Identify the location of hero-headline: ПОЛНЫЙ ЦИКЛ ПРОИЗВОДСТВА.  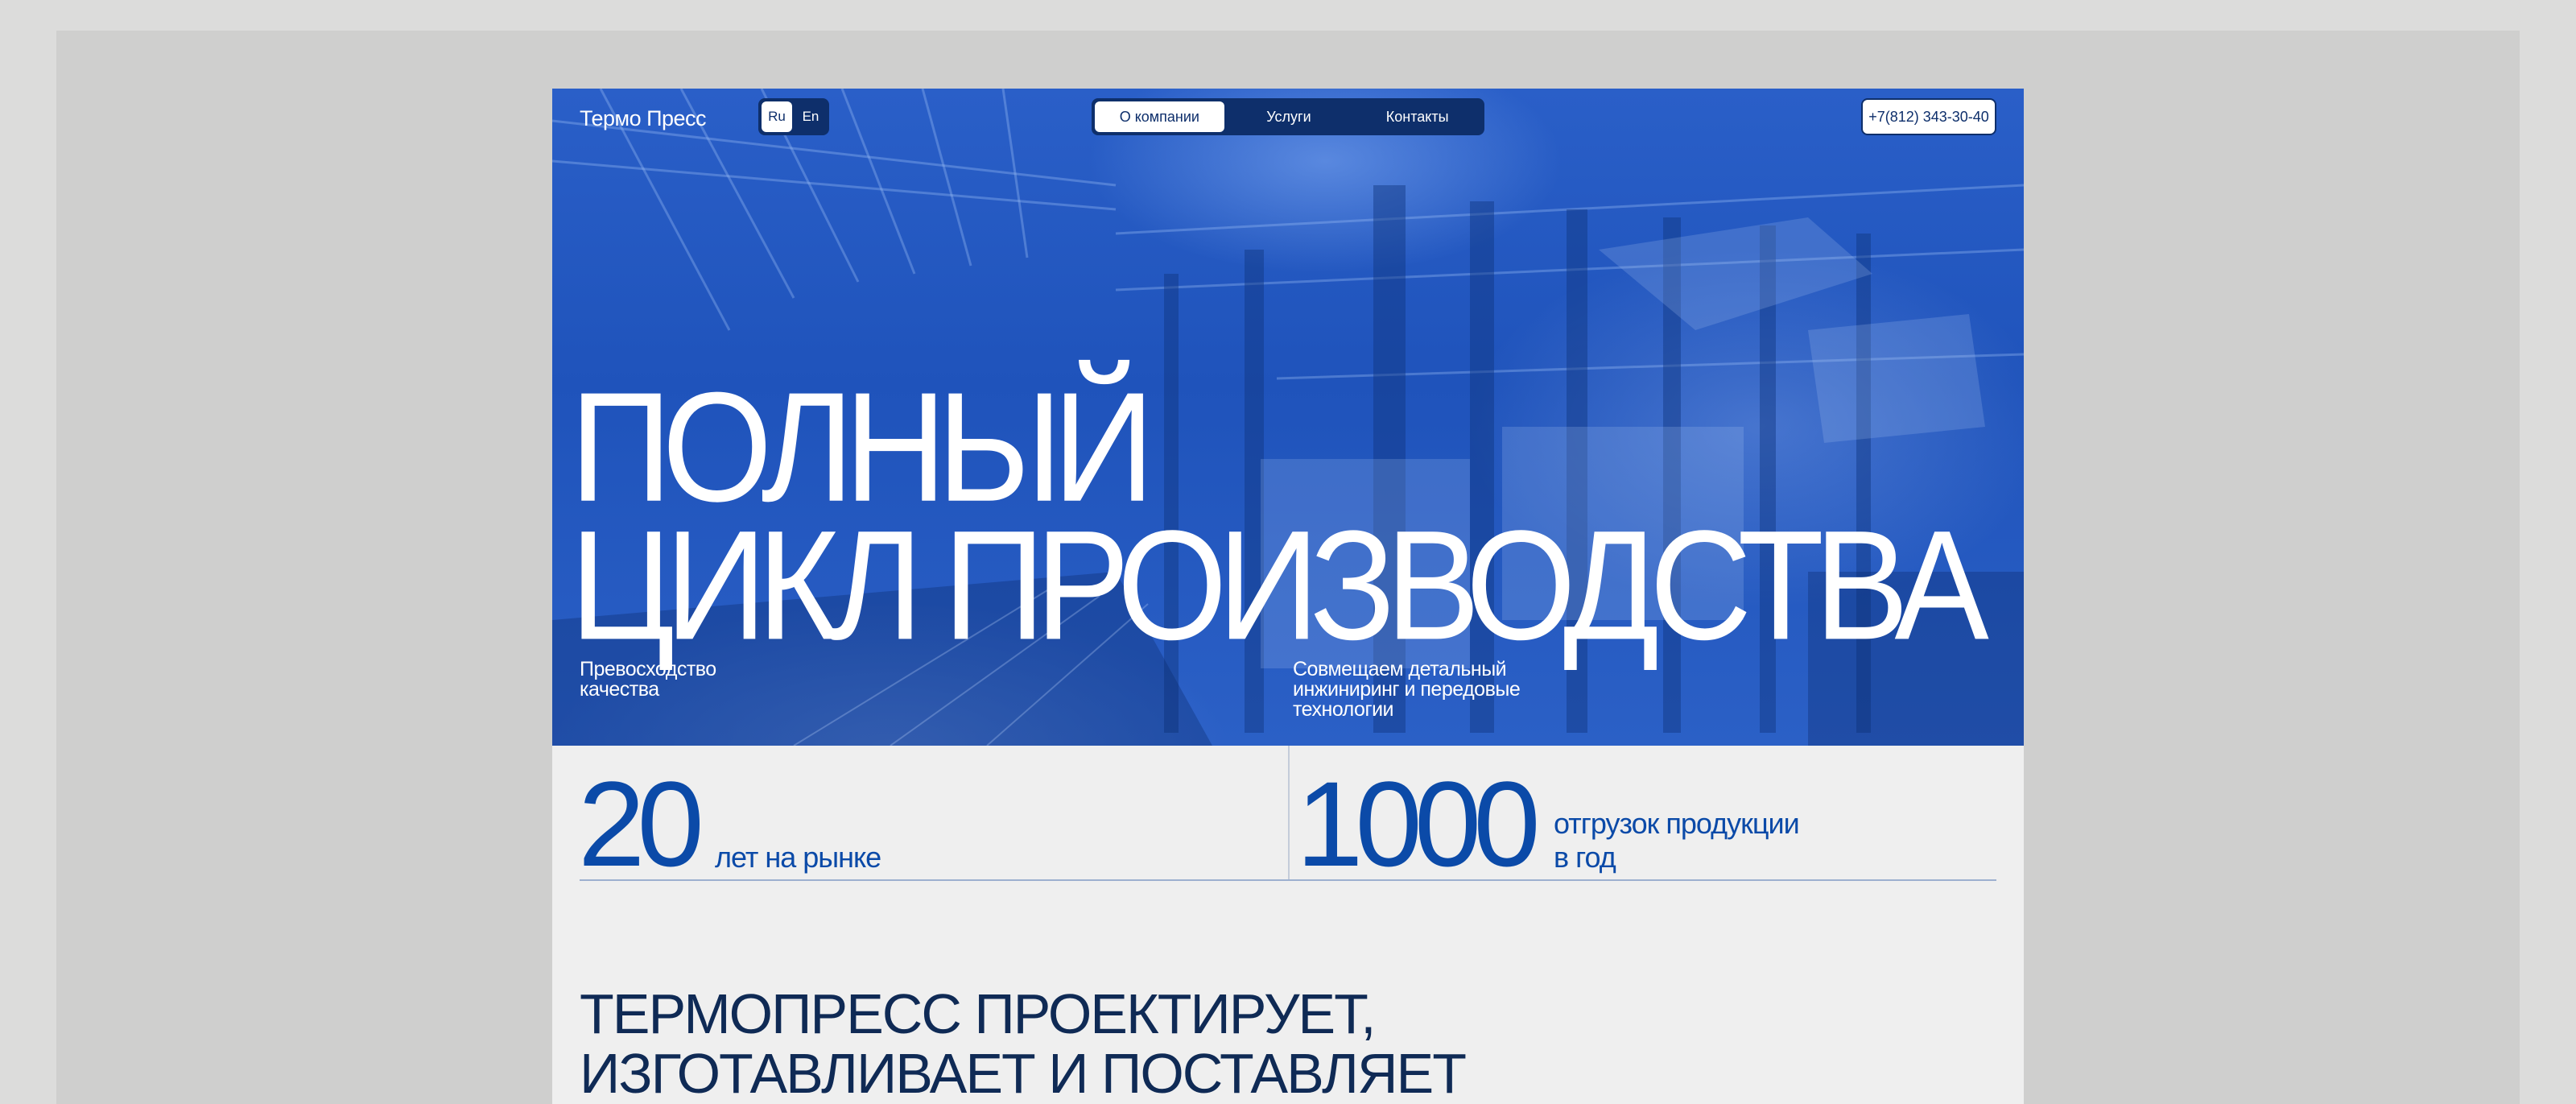
(1279, 517).